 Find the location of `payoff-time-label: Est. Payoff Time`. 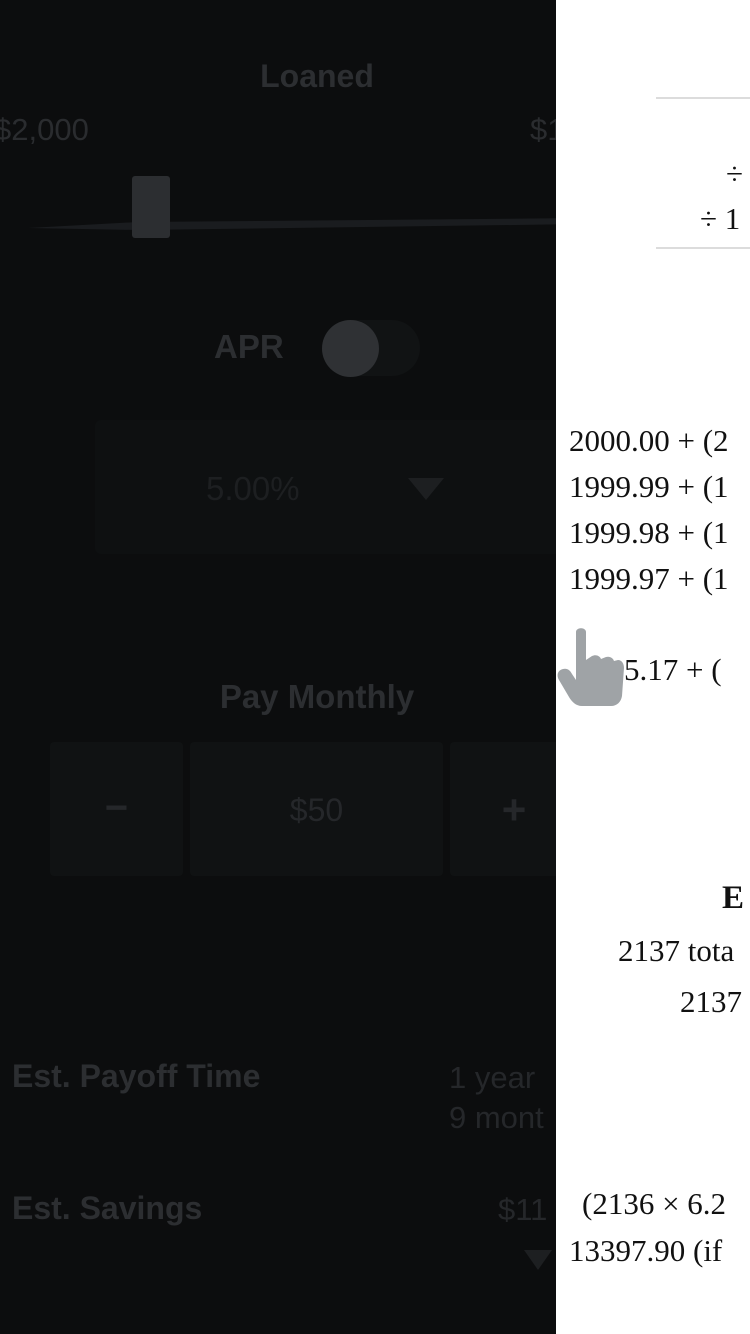

payoff-time-label: Est. Payoff Time is located at coordinates (136, 1076).